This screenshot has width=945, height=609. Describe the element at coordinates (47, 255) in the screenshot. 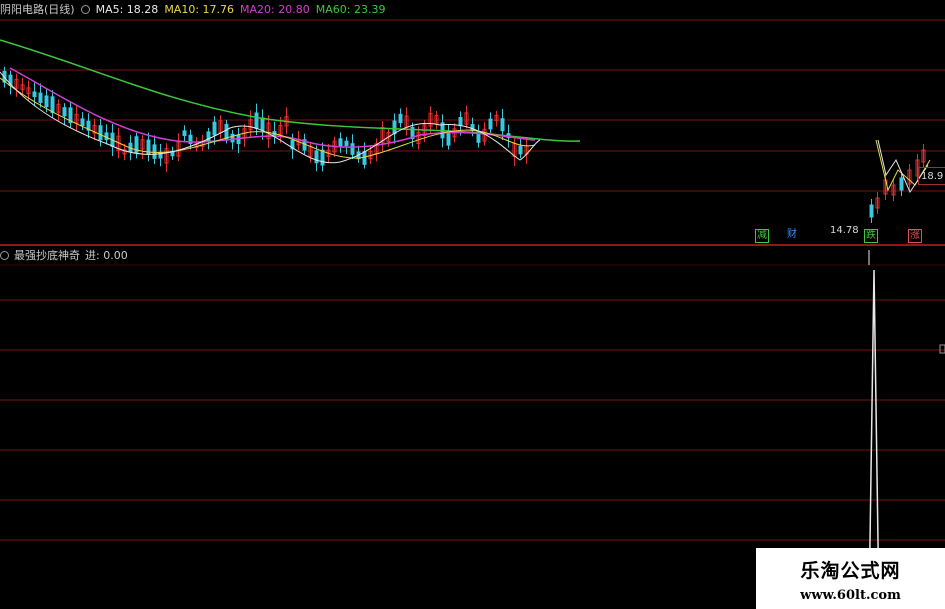

I see `indicator-name: 最强抄底神奇` at that location.